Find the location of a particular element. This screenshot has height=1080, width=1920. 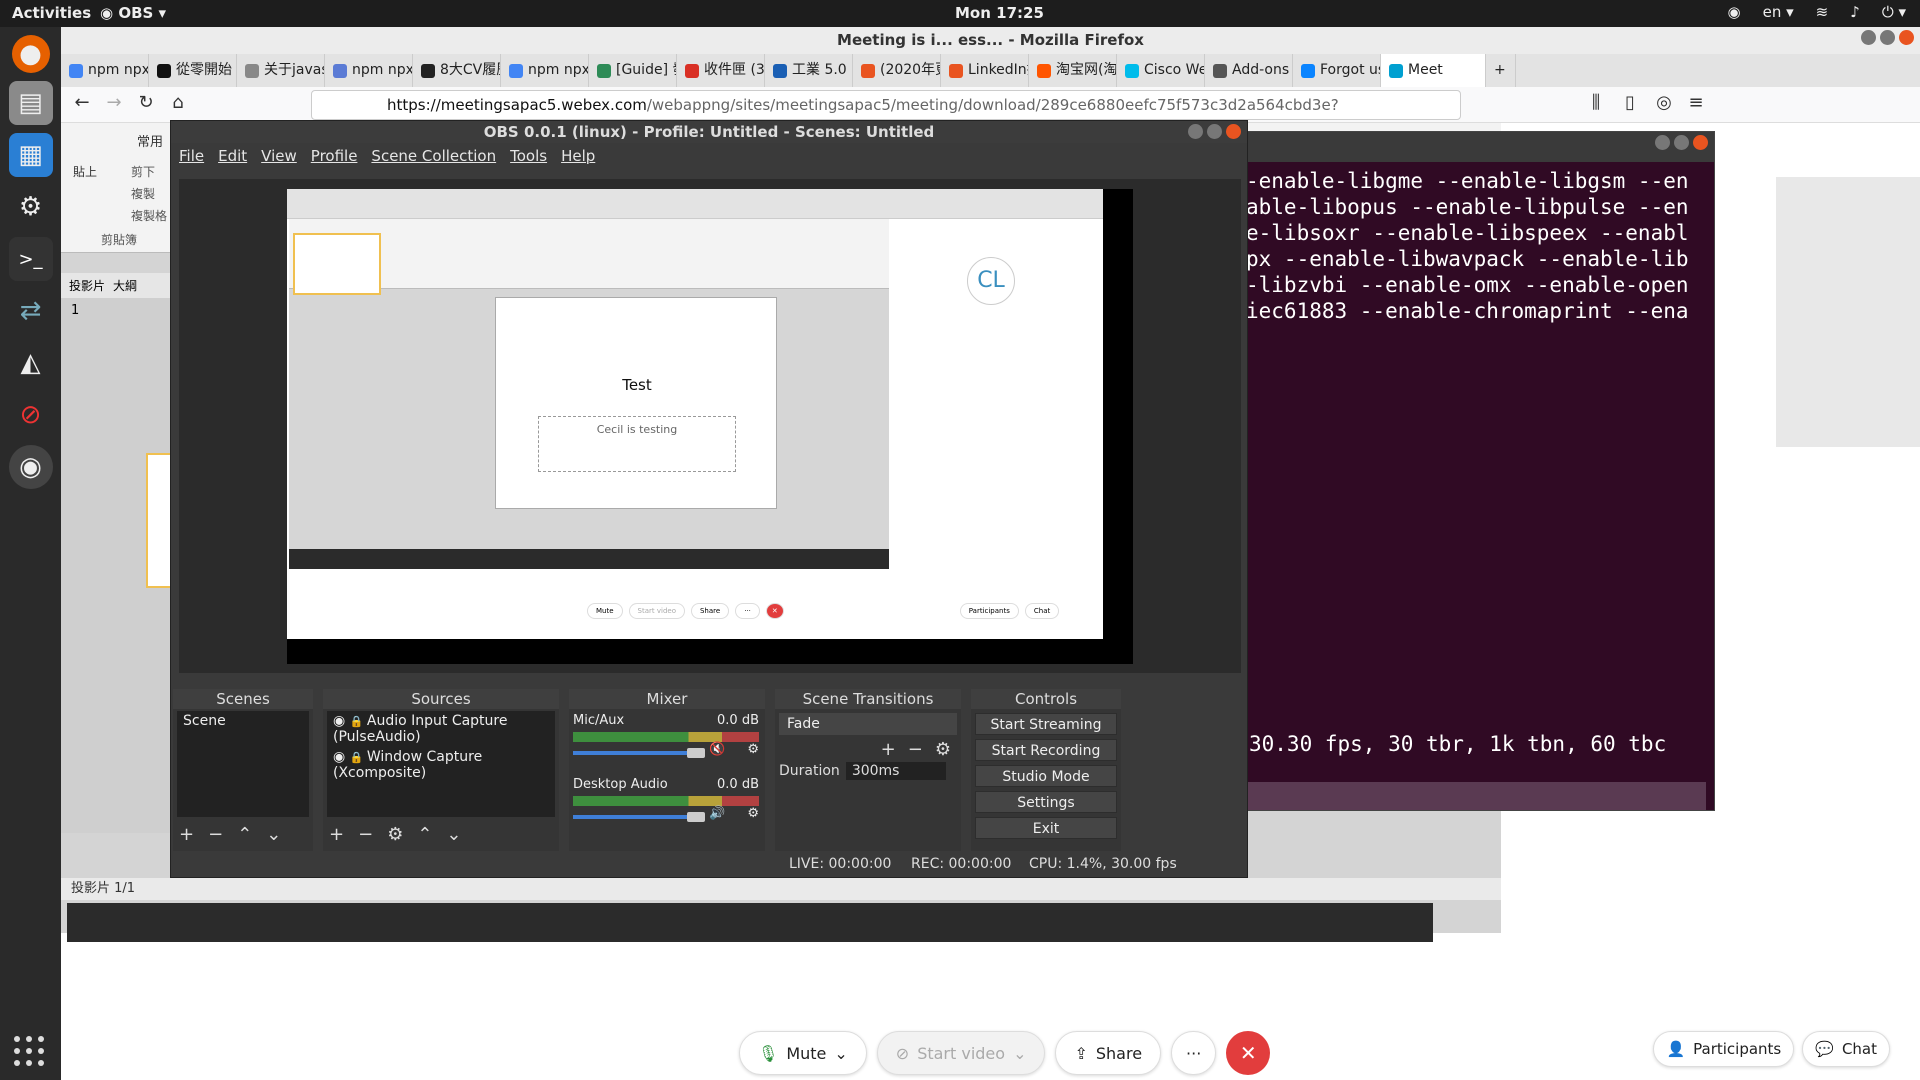

more-button: ··· is located at coordinates (1194, 1053).